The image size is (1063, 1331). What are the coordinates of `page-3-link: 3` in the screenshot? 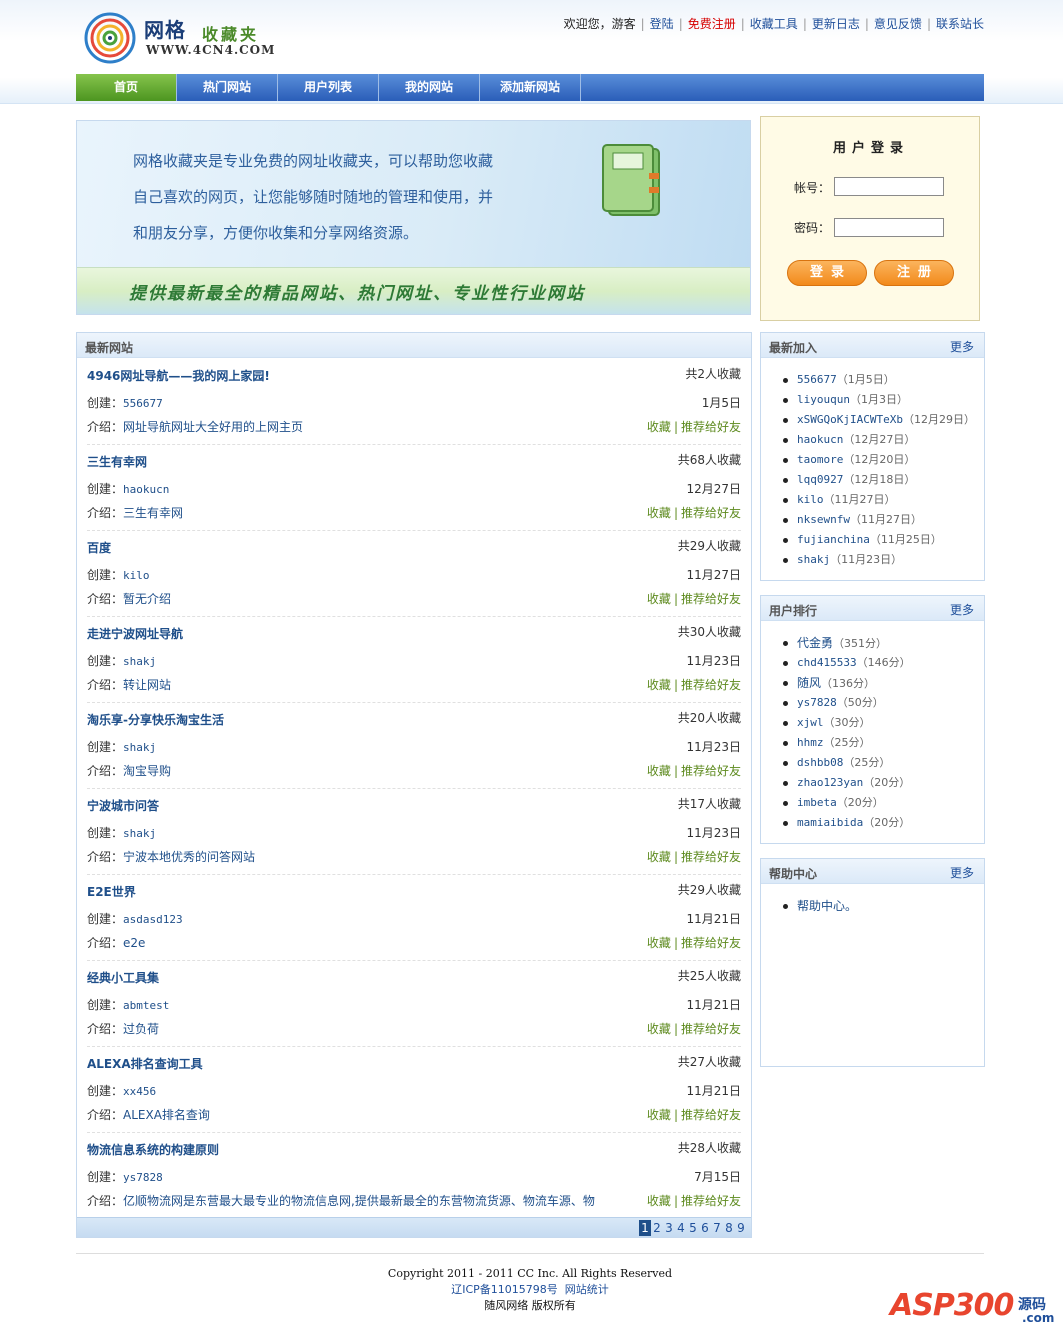 It's located at (669, 1228).